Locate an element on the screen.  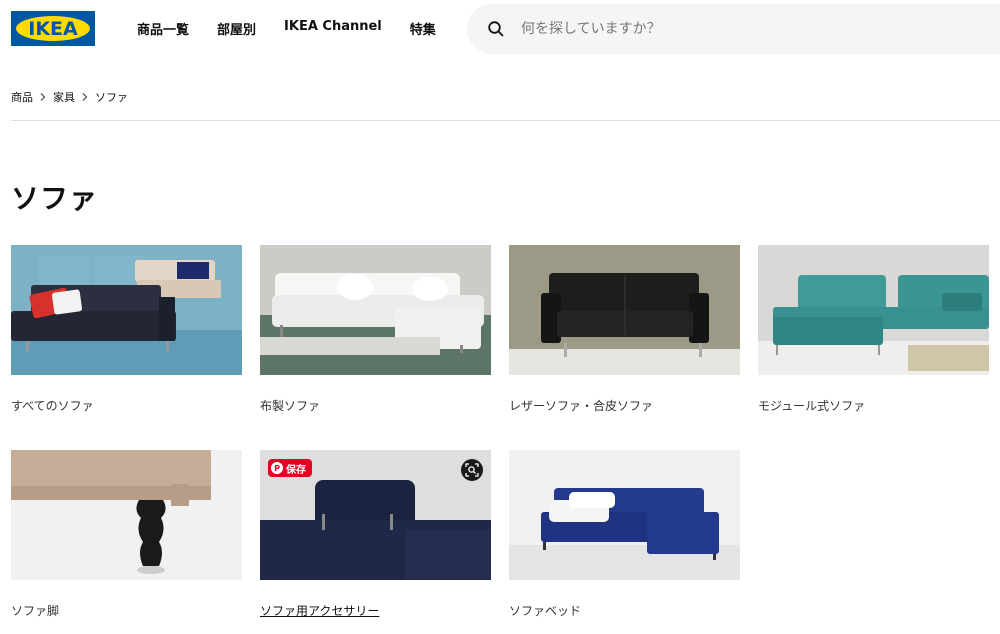
category-card-sofa-legs: ソファ脚 is located at coordinates (126, 534).